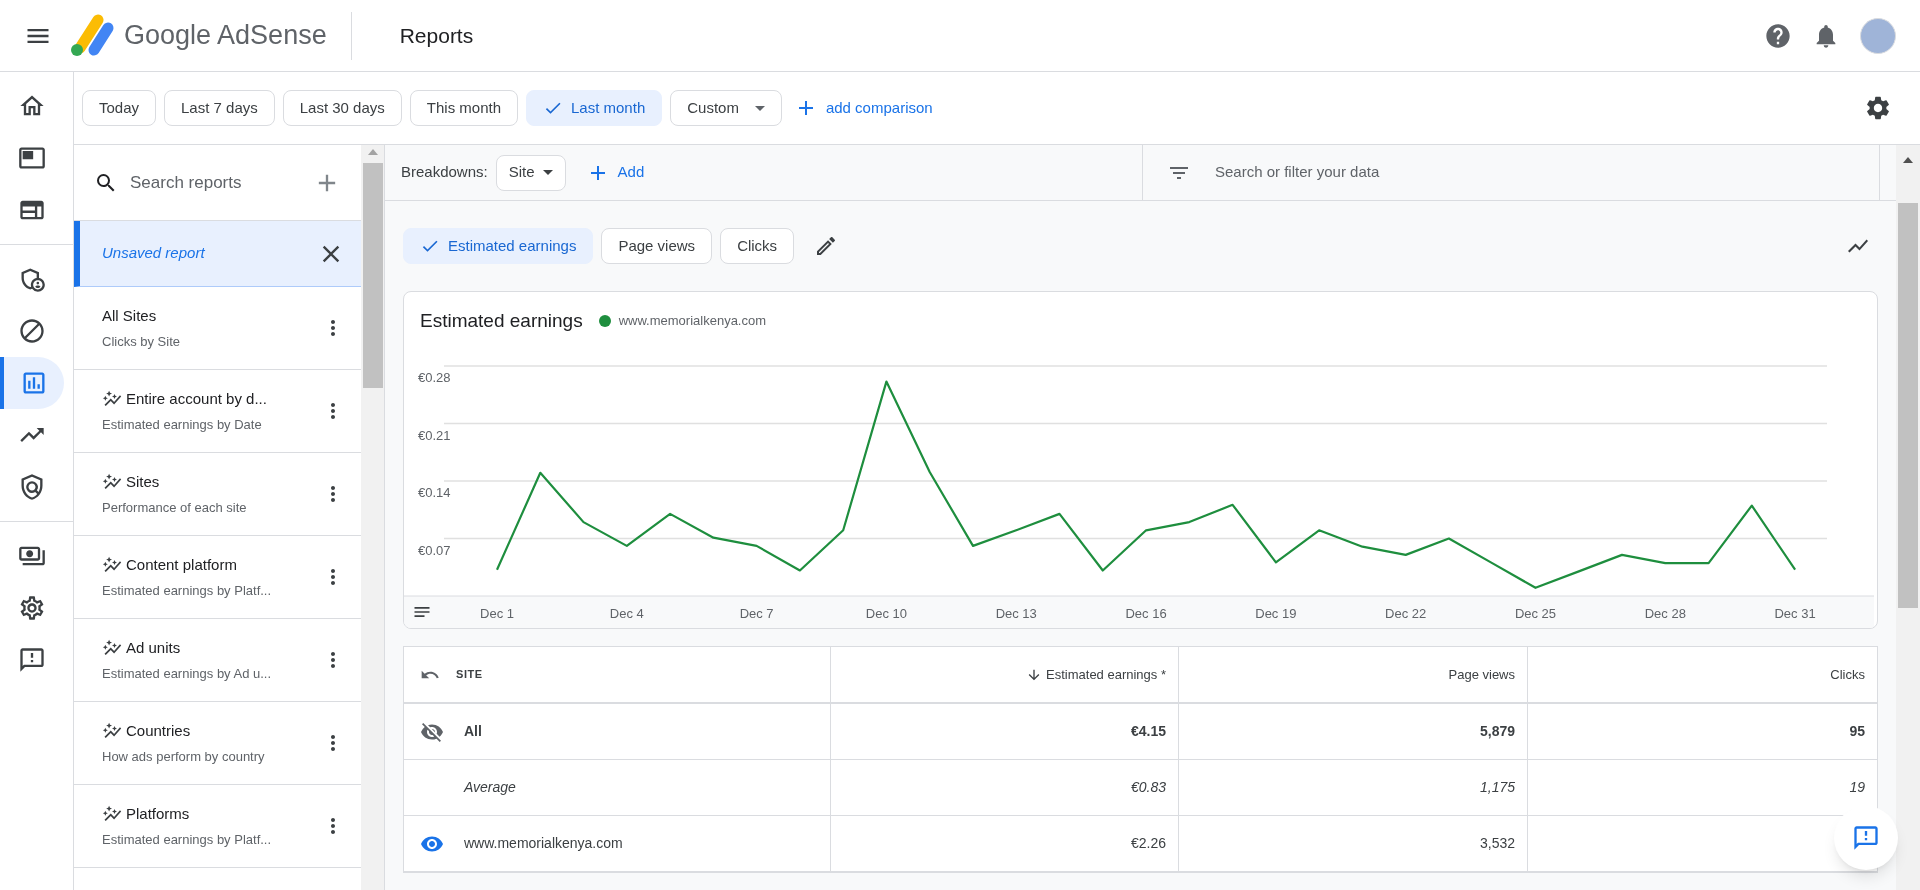  What do you see at coordinates (153, 648) in the screenshot?
I see `report-title: Ad units` at bounding box center [153, 648].